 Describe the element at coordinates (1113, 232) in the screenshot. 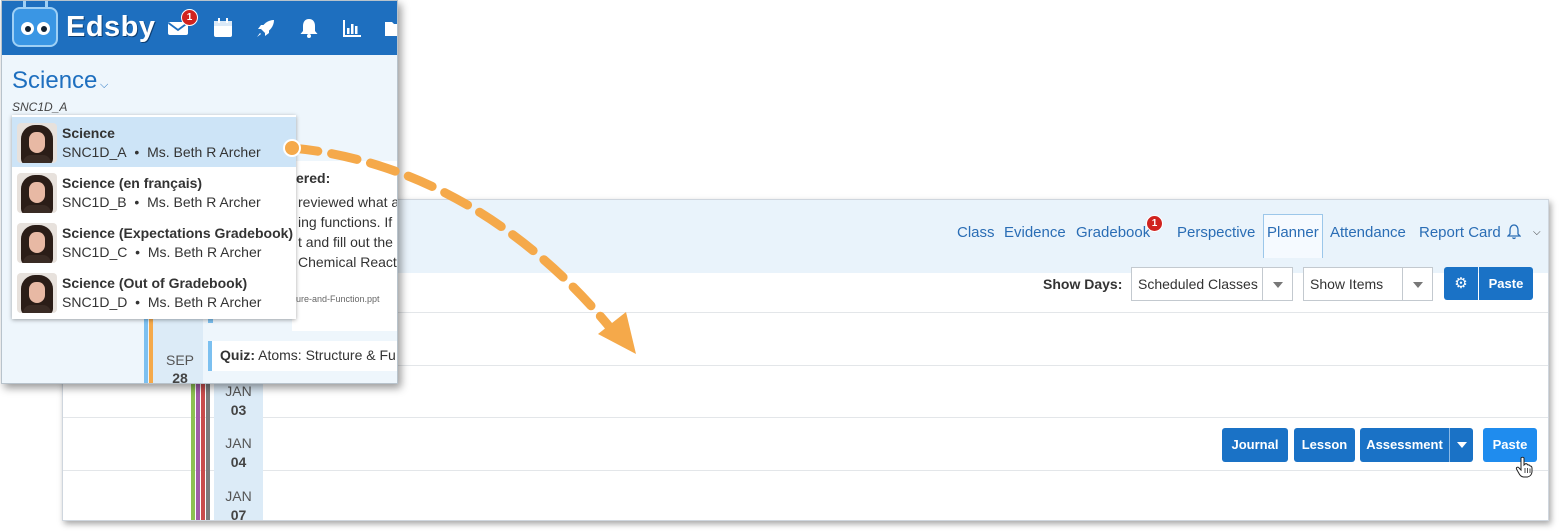

I see `nav-gradebook: Gradebook` at that location.